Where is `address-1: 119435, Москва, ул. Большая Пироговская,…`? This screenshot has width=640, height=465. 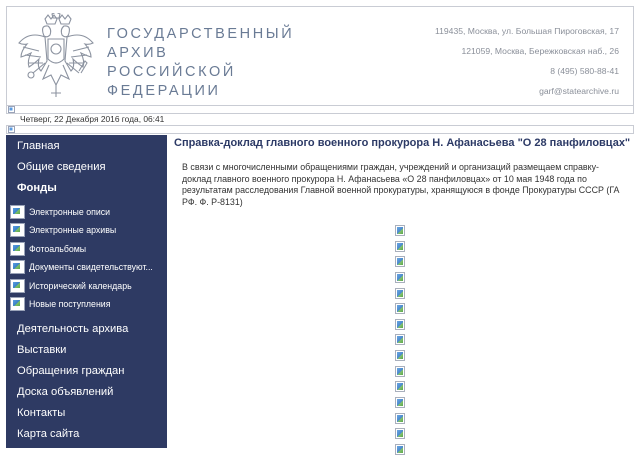 address-1: 119435, Москва, ул. Большая Пироговская,… is located at coordinates (526, 31).